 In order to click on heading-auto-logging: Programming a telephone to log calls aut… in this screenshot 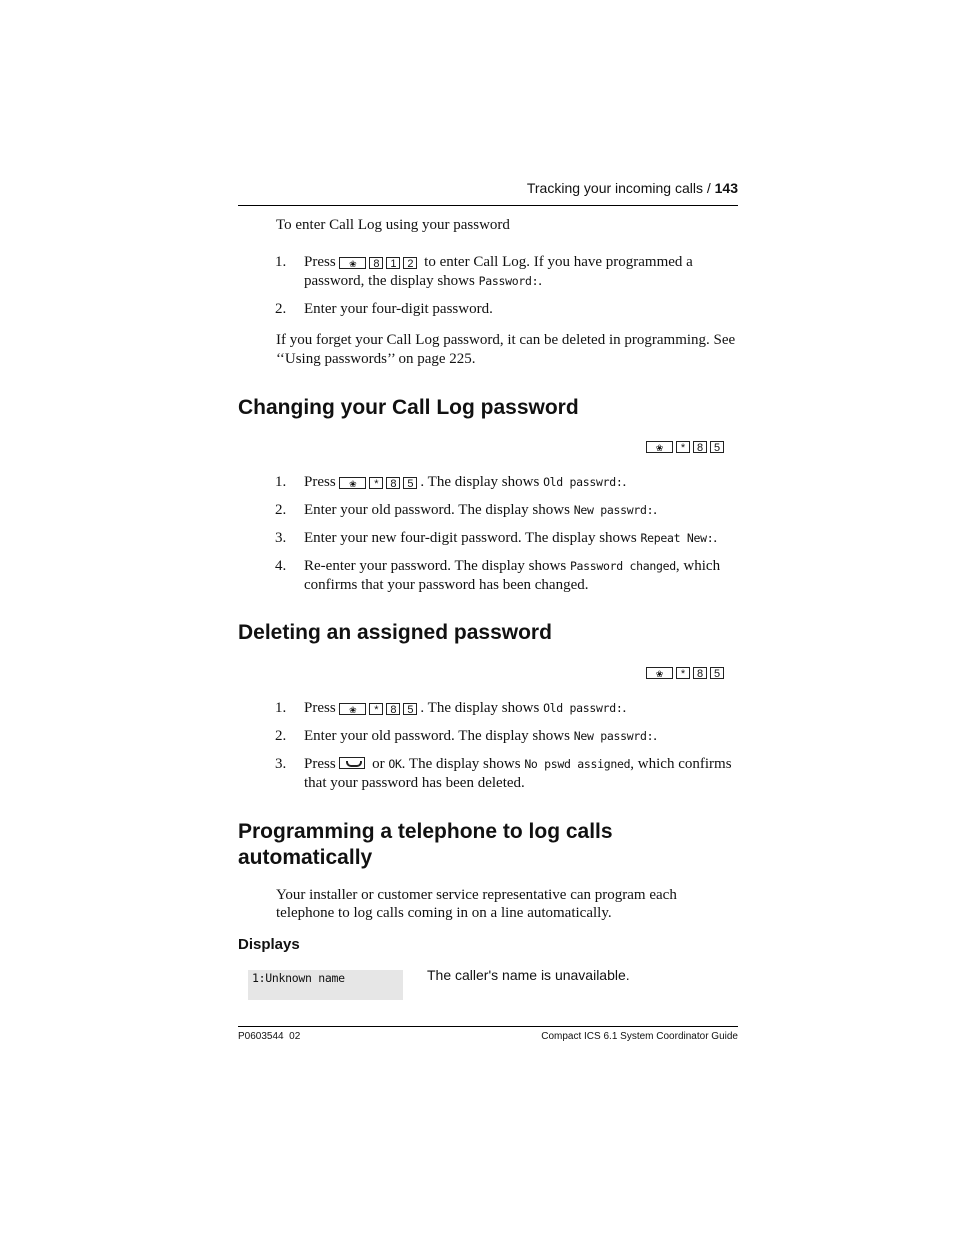, I will do `click(425, 844)`.